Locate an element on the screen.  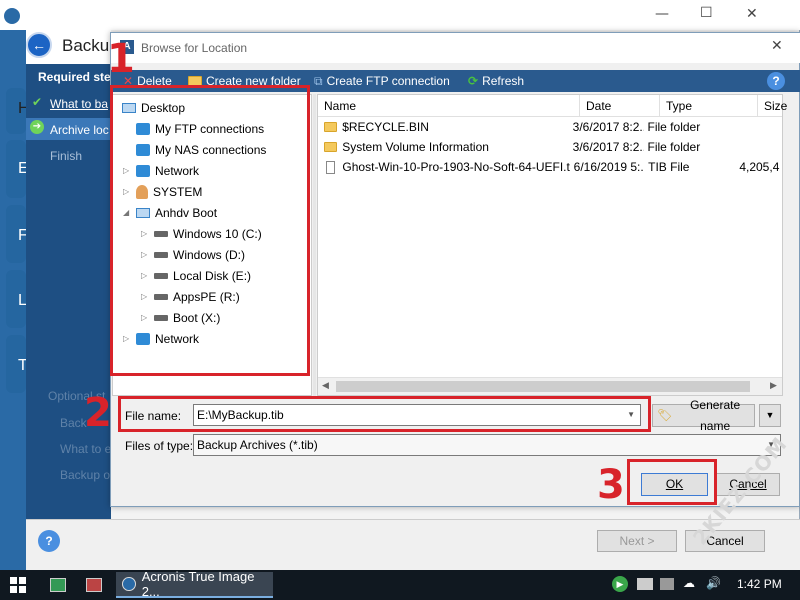
app-corner is located at coordinates (13, 15).